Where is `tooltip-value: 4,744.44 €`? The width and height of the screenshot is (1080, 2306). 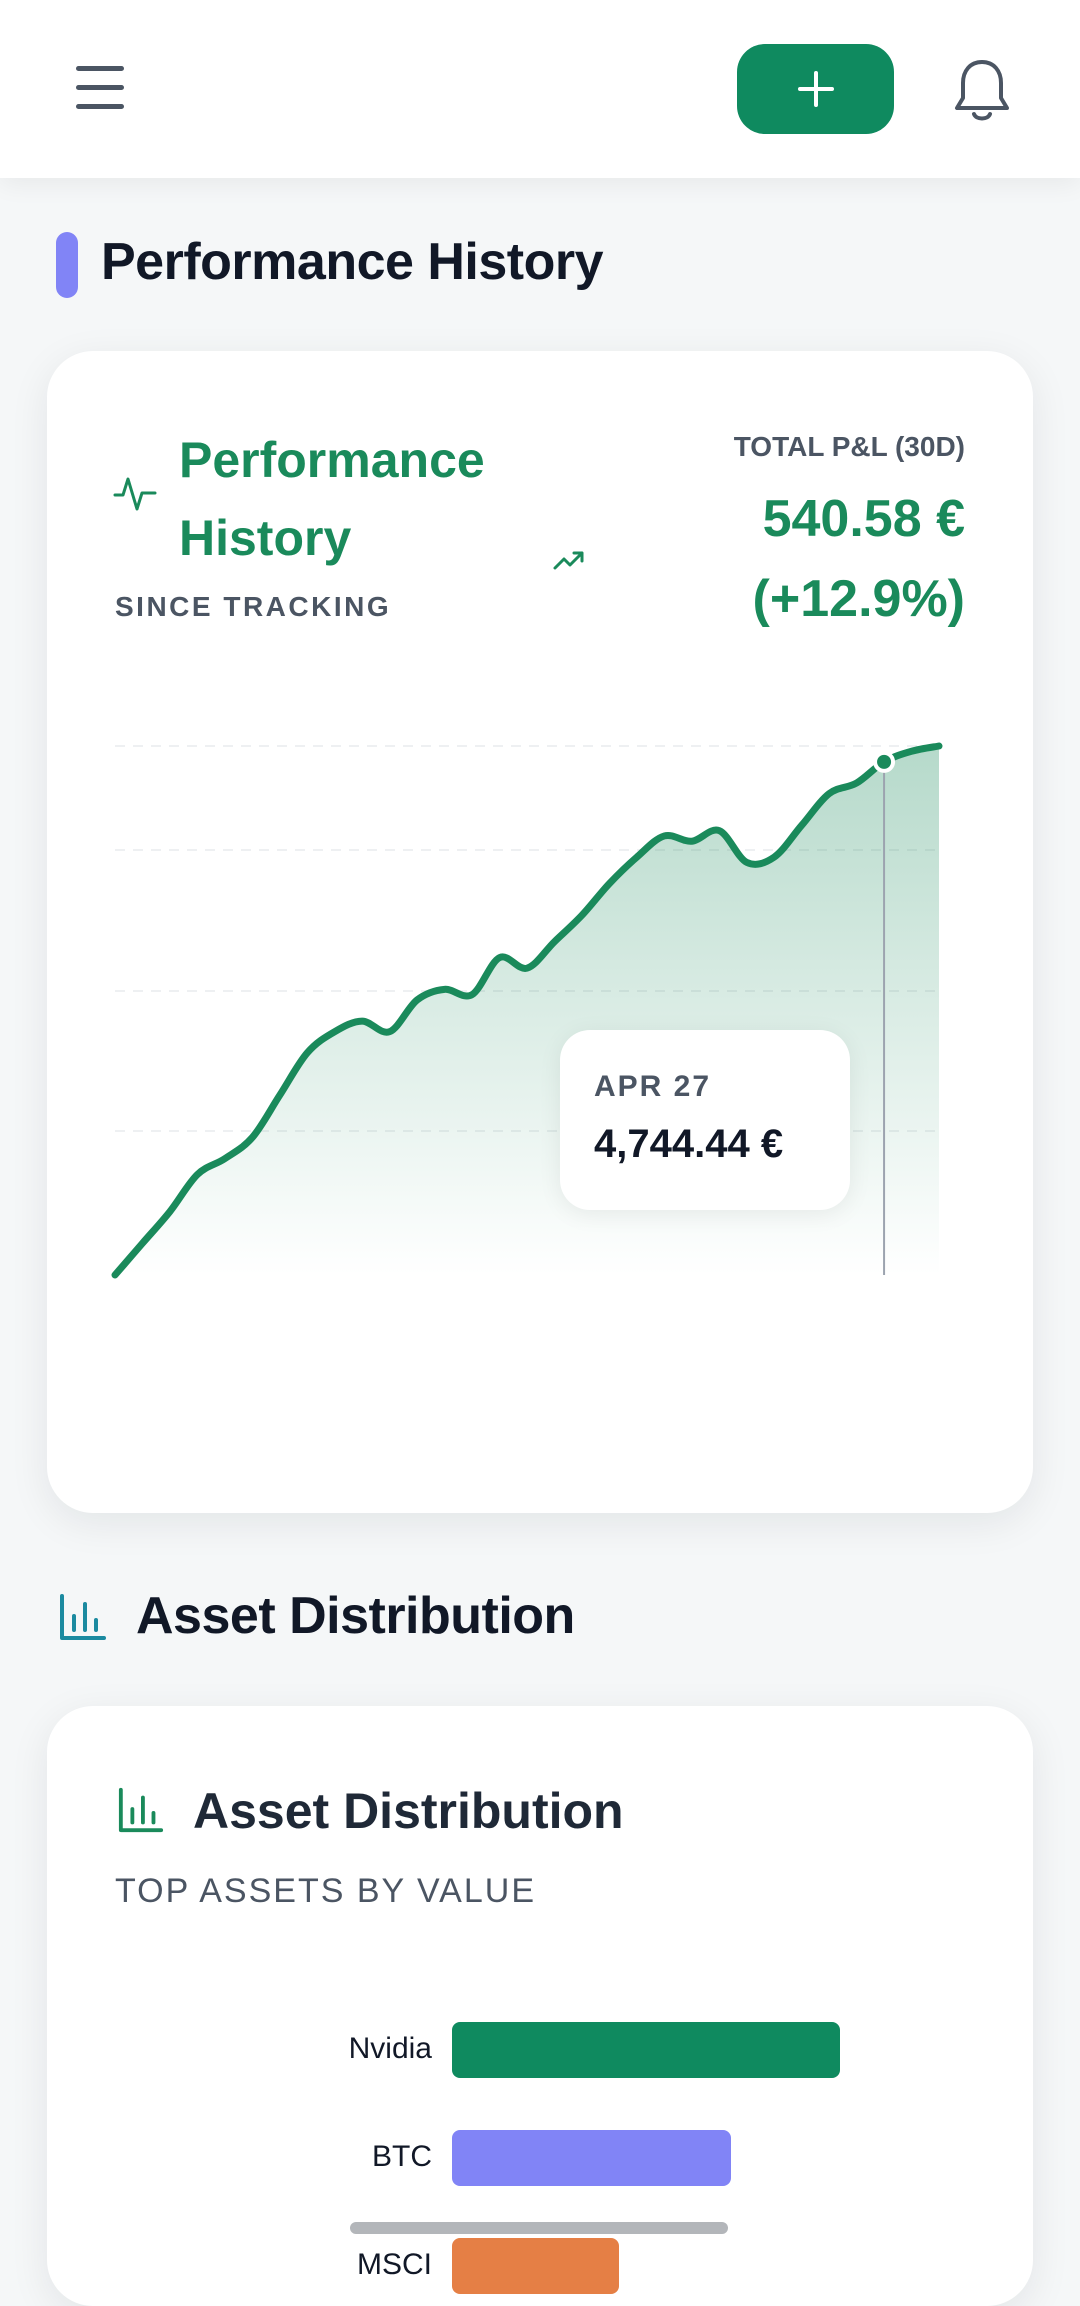
tooltip-value: 4,744.44 € is located at coordinates (689, 1144).